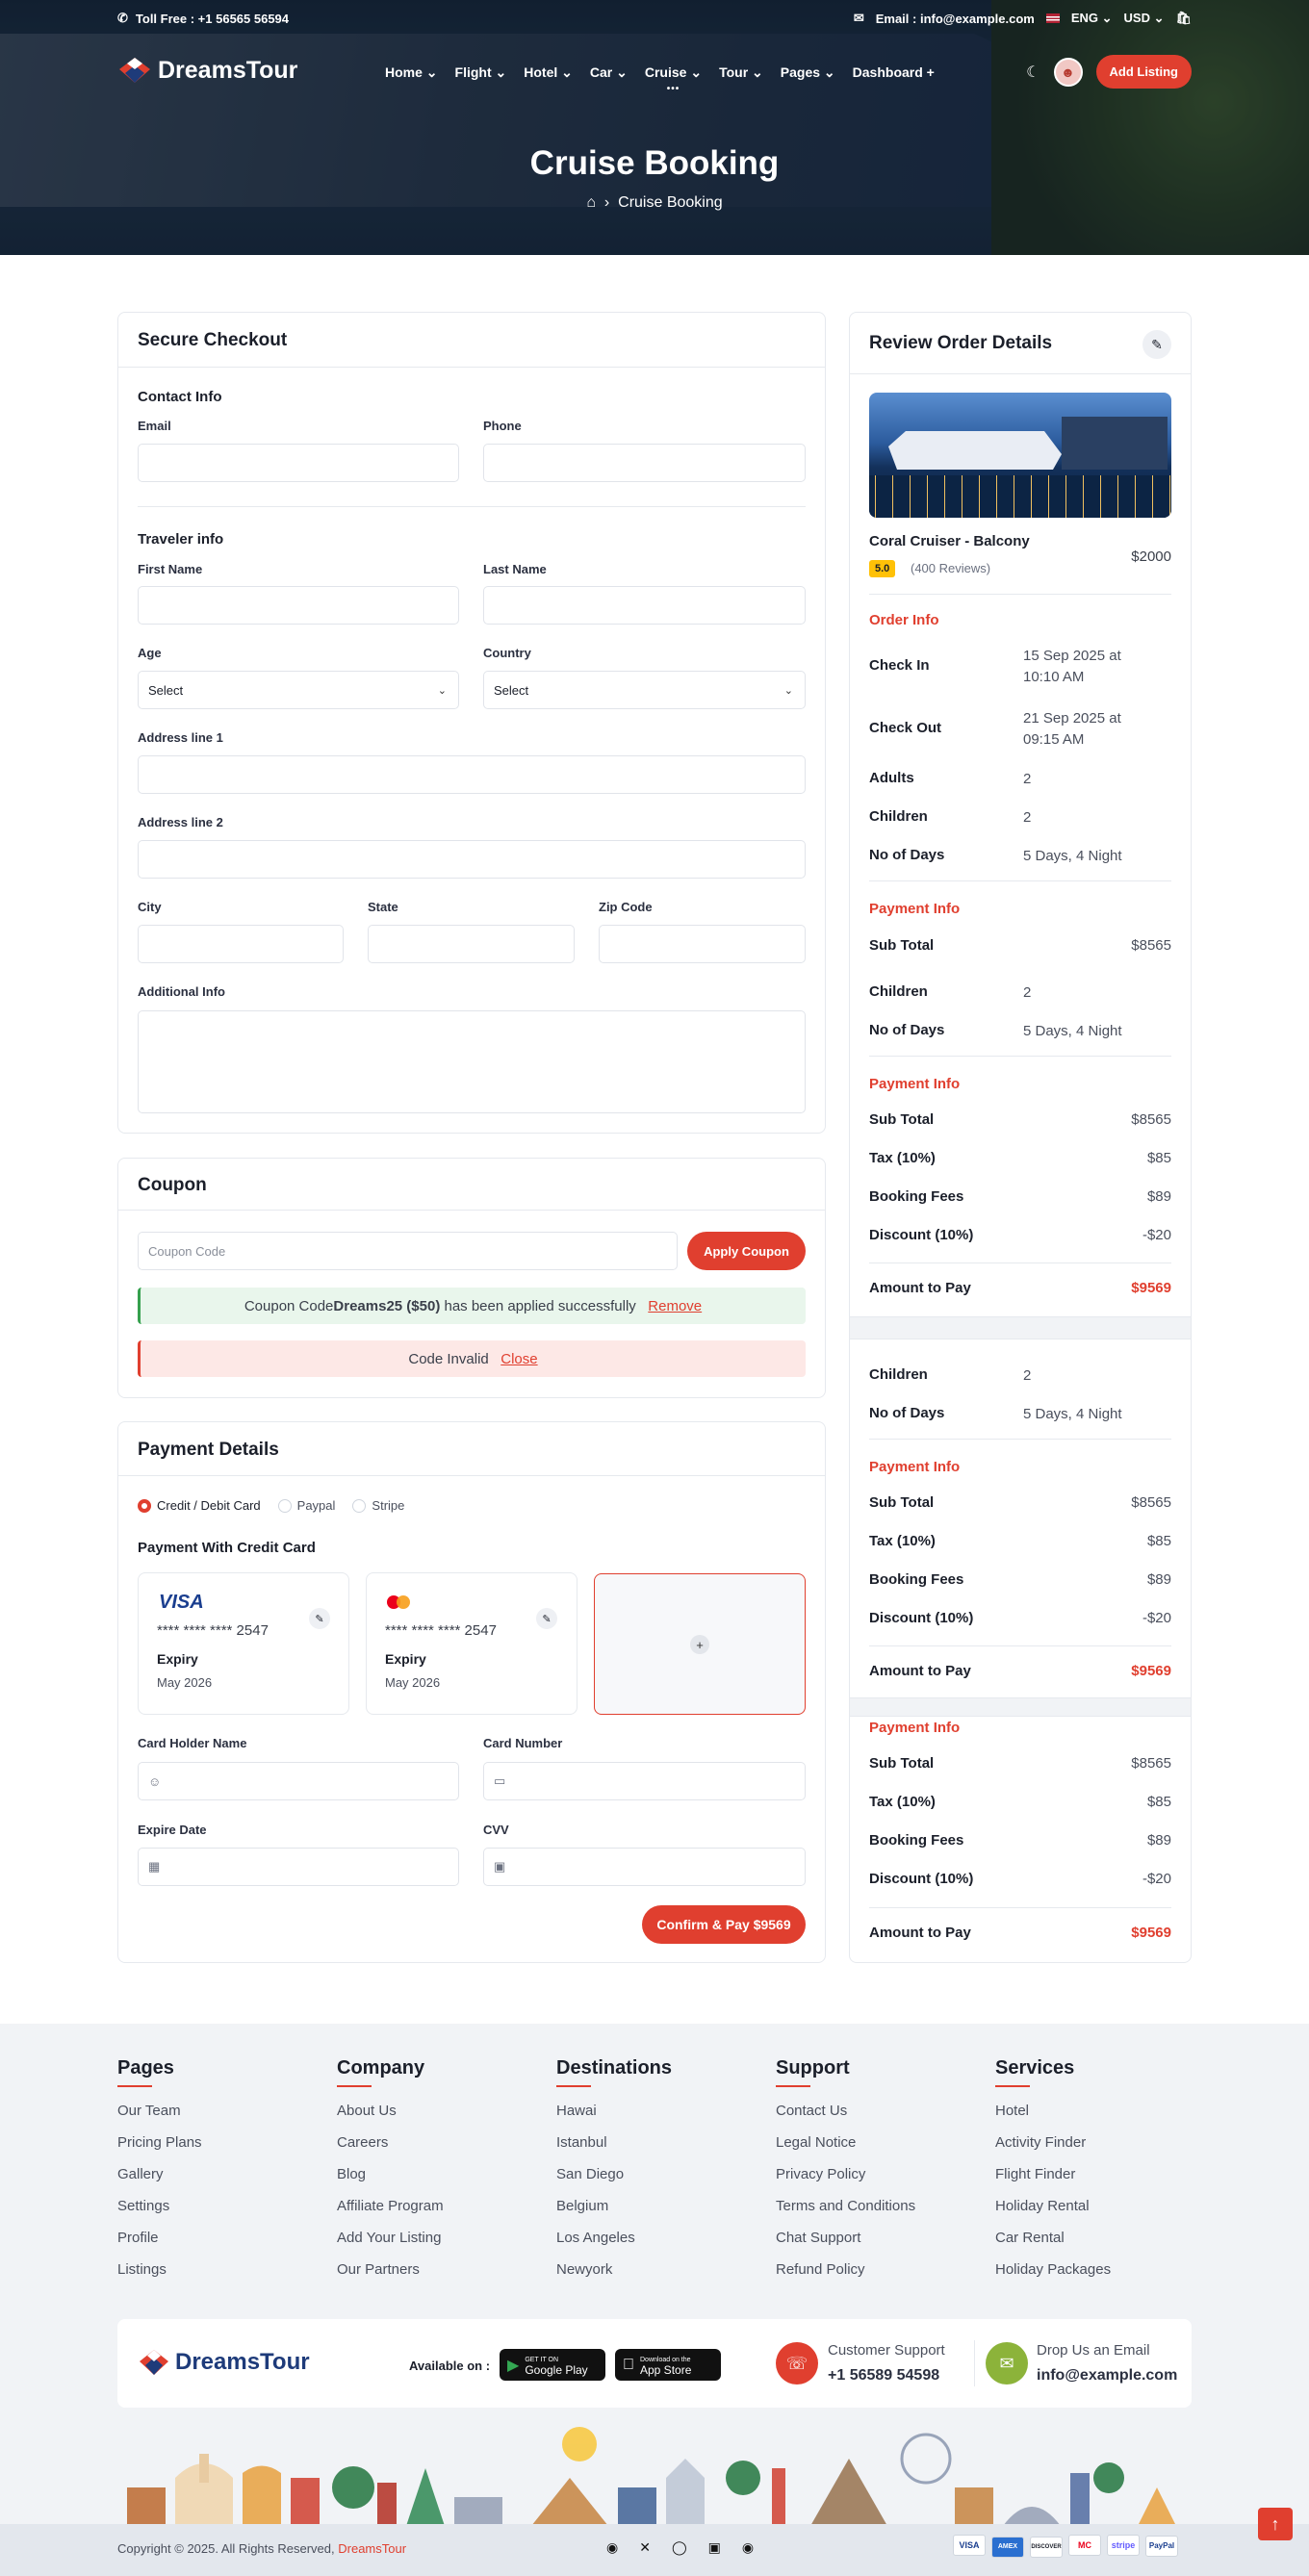  I want to click on radio-card: Credit / Debit Card, so click(199, 1505).